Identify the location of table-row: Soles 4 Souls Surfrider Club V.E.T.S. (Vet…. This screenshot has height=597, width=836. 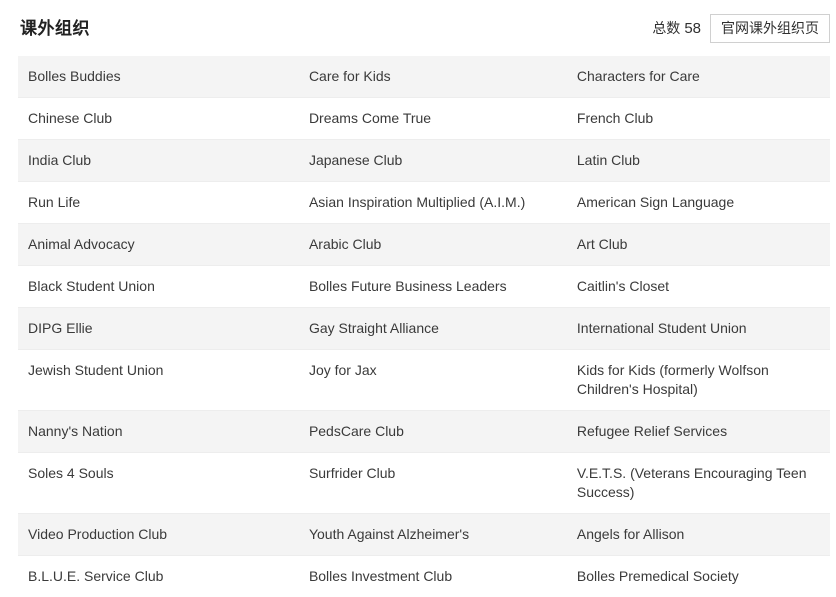
(424, 483).